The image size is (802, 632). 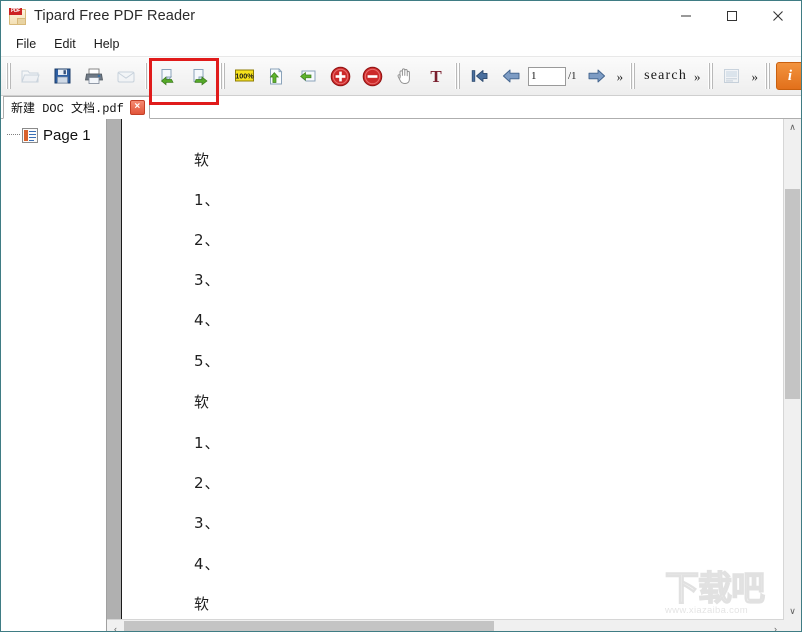 I want to click on search-input: search, so click(x=664, y=76).